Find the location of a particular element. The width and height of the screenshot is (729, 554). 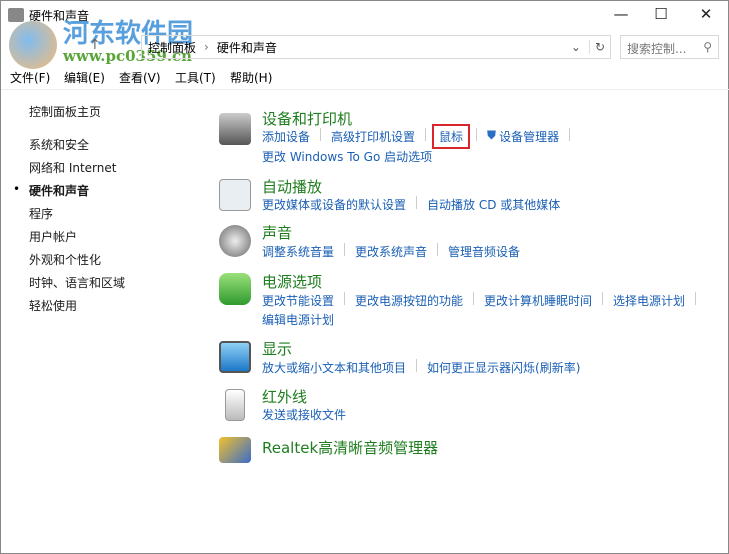

link-windows-to-go: 更改 Windows To Go 启动选项 is located at coordinates (347, 156).